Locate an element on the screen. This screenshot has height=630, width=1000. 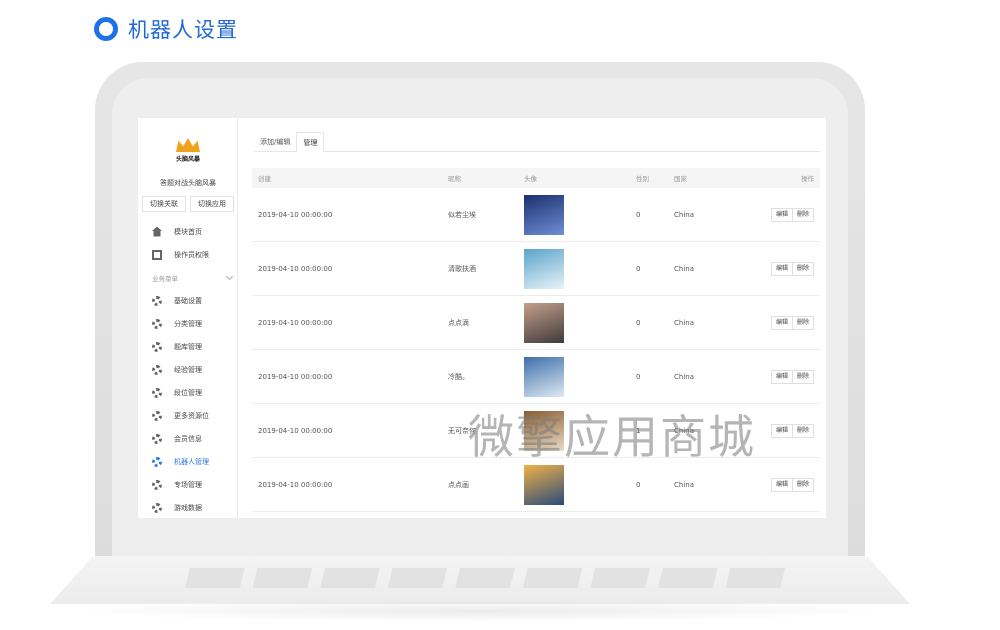
header-ops: 操作 is located at coordinates (807, 179).